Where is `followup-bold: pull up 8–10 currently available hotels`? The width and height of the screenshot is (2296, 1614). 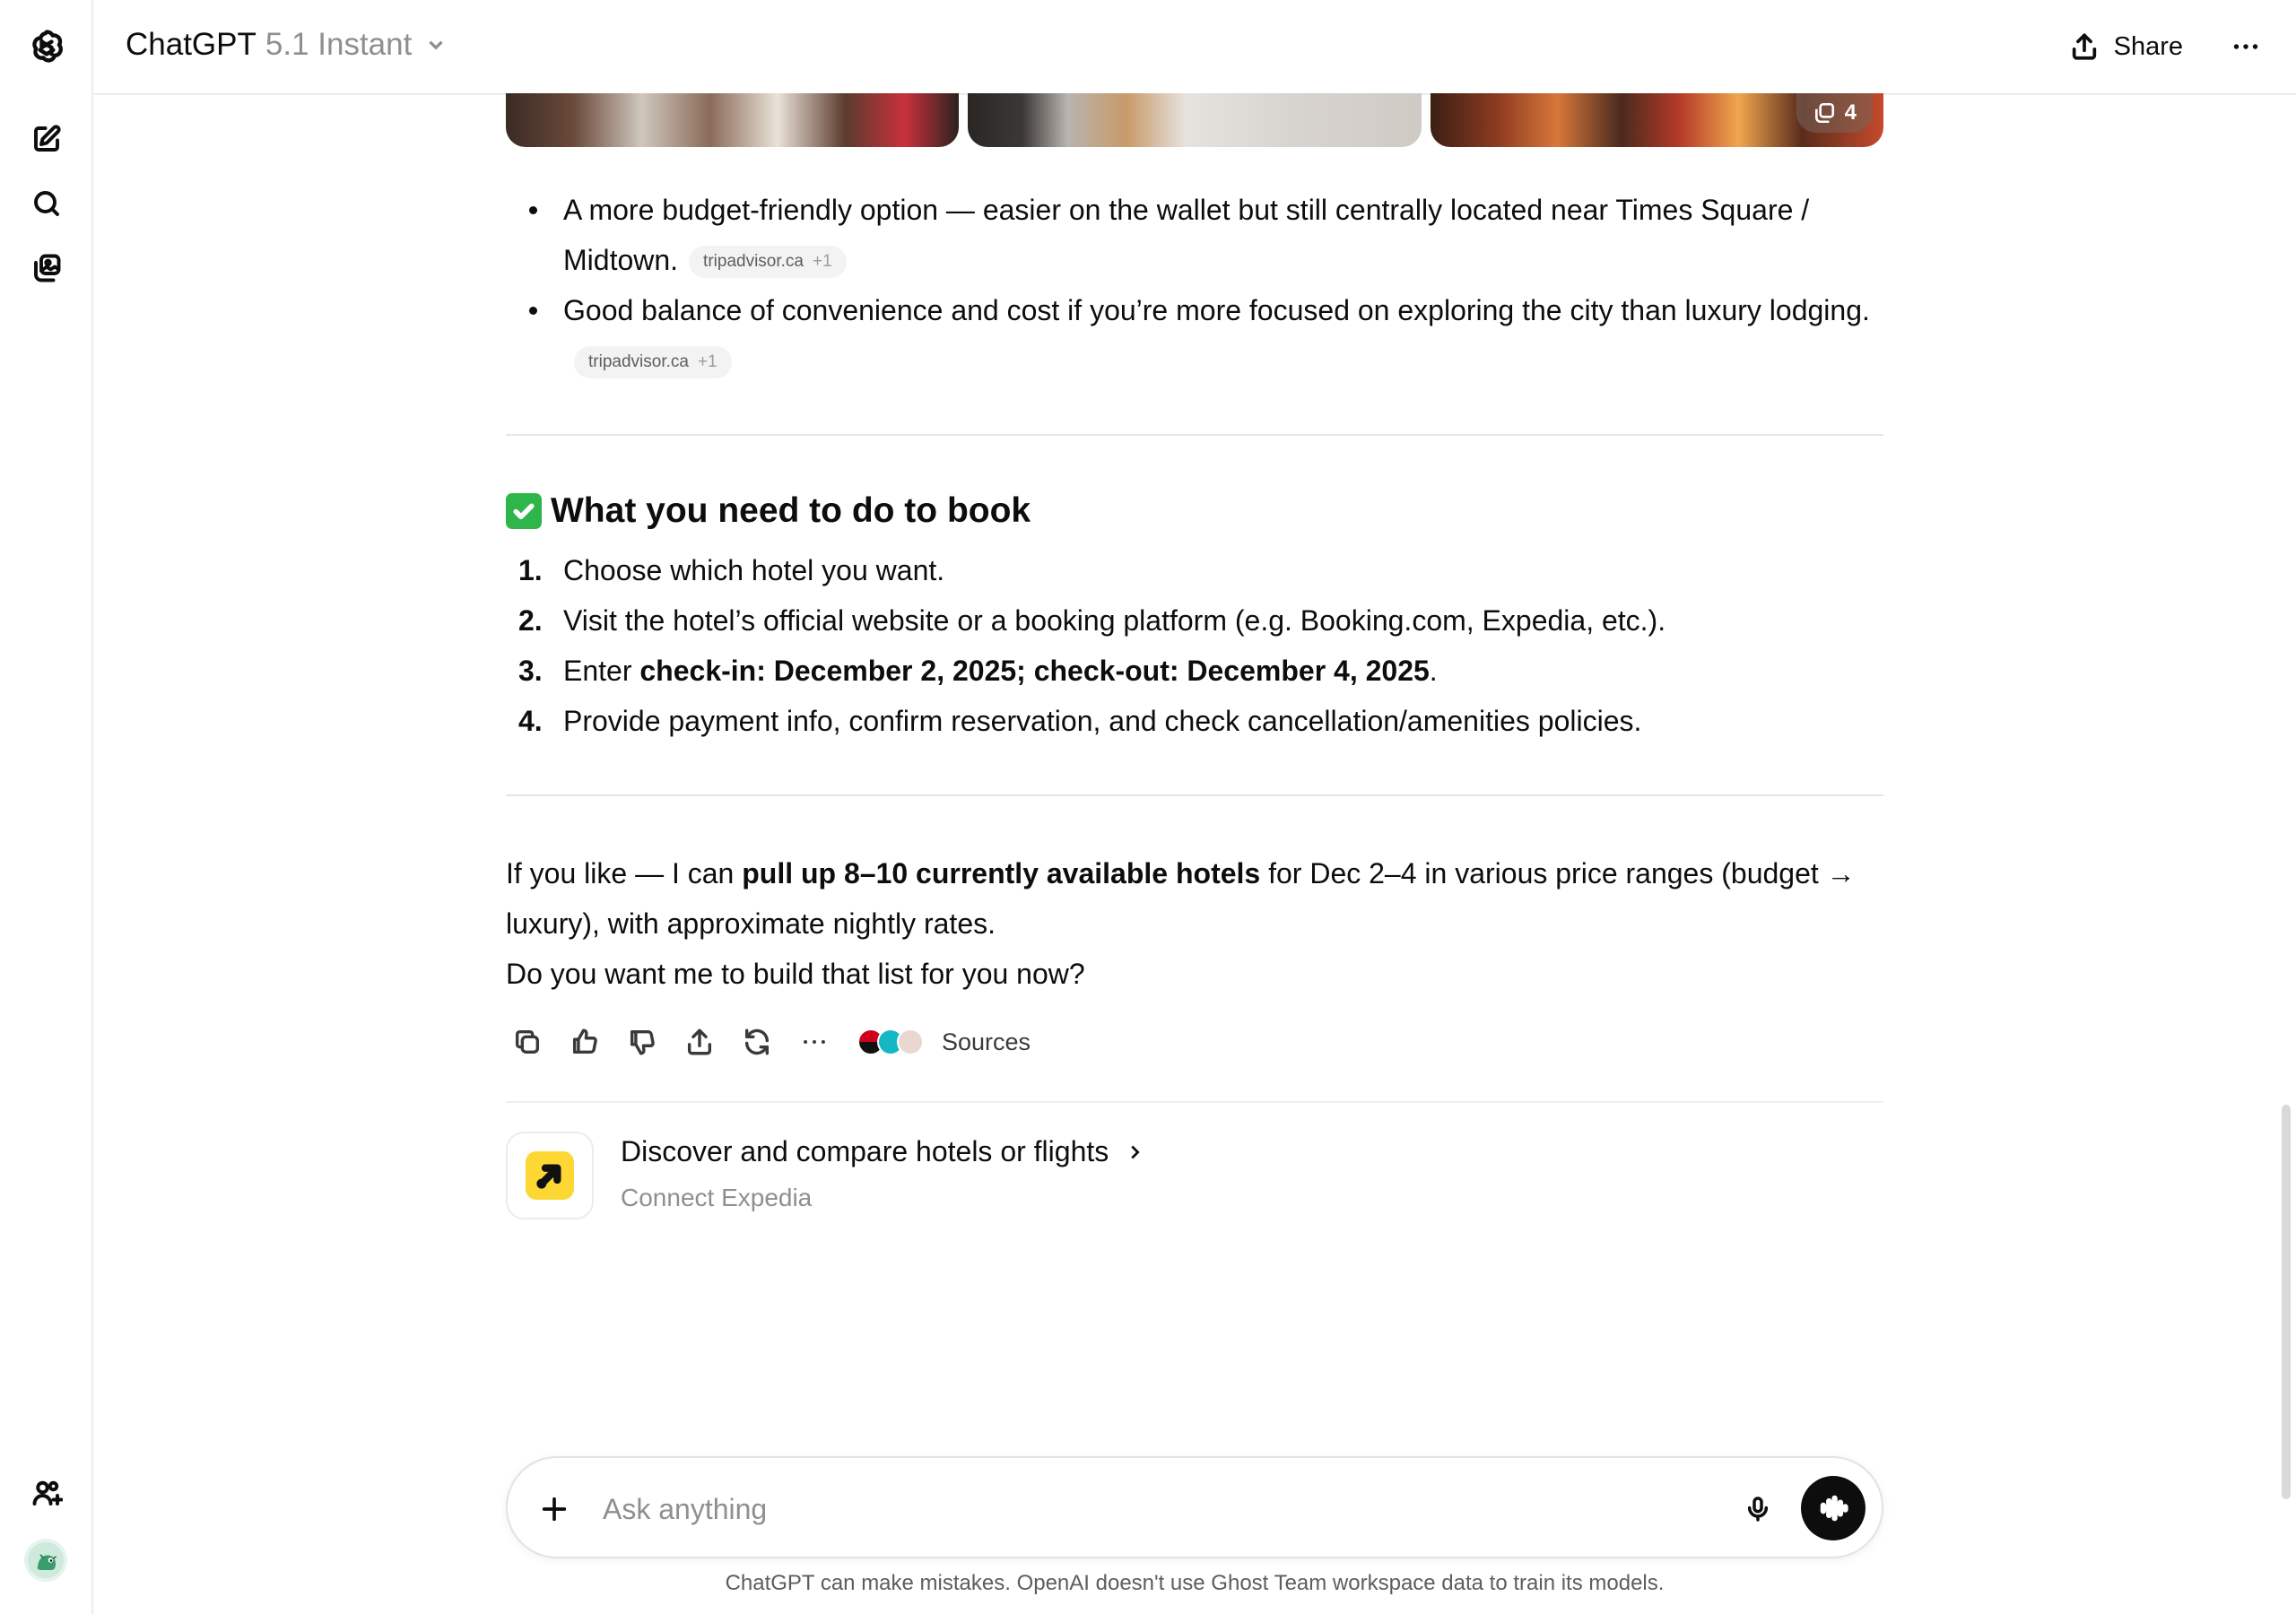 followup-bold: pull up 8–10 currently available hotels is located at coordinates (1001, 873).